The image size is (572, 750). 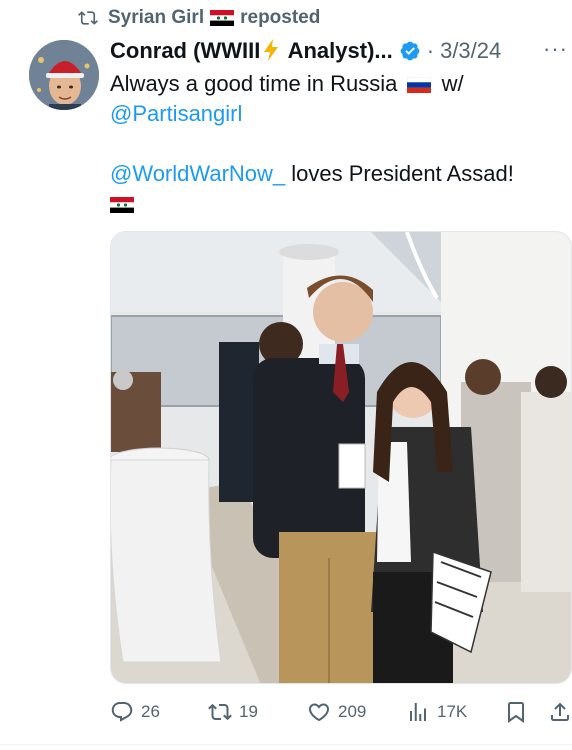 I want to click on like-icon, so click(x=319, y=712).